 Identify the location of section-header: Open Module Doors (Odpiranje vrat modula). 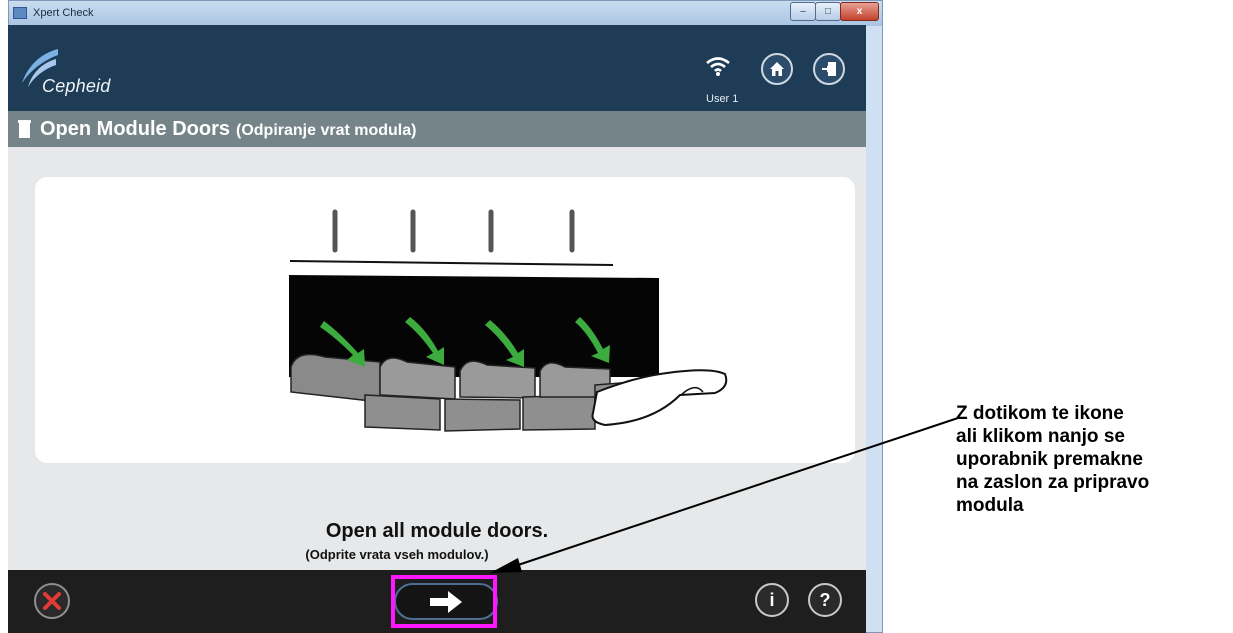
(437, 129).